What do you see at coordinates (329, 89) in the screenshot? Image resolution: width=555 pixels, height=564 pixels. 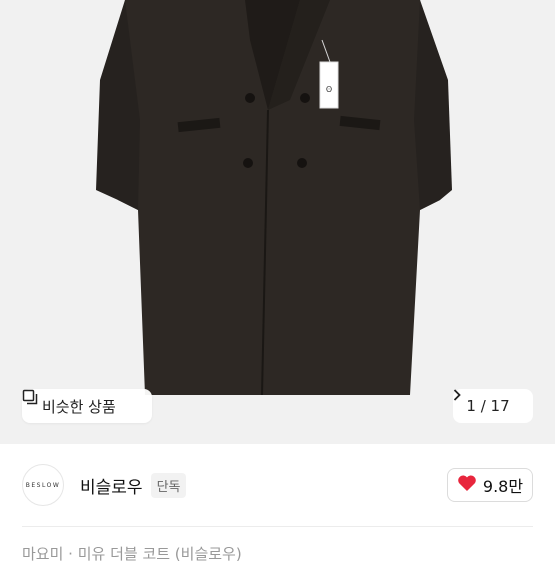 I see `tag-brand-mark: ʘ` at bounding box center [329, 89].